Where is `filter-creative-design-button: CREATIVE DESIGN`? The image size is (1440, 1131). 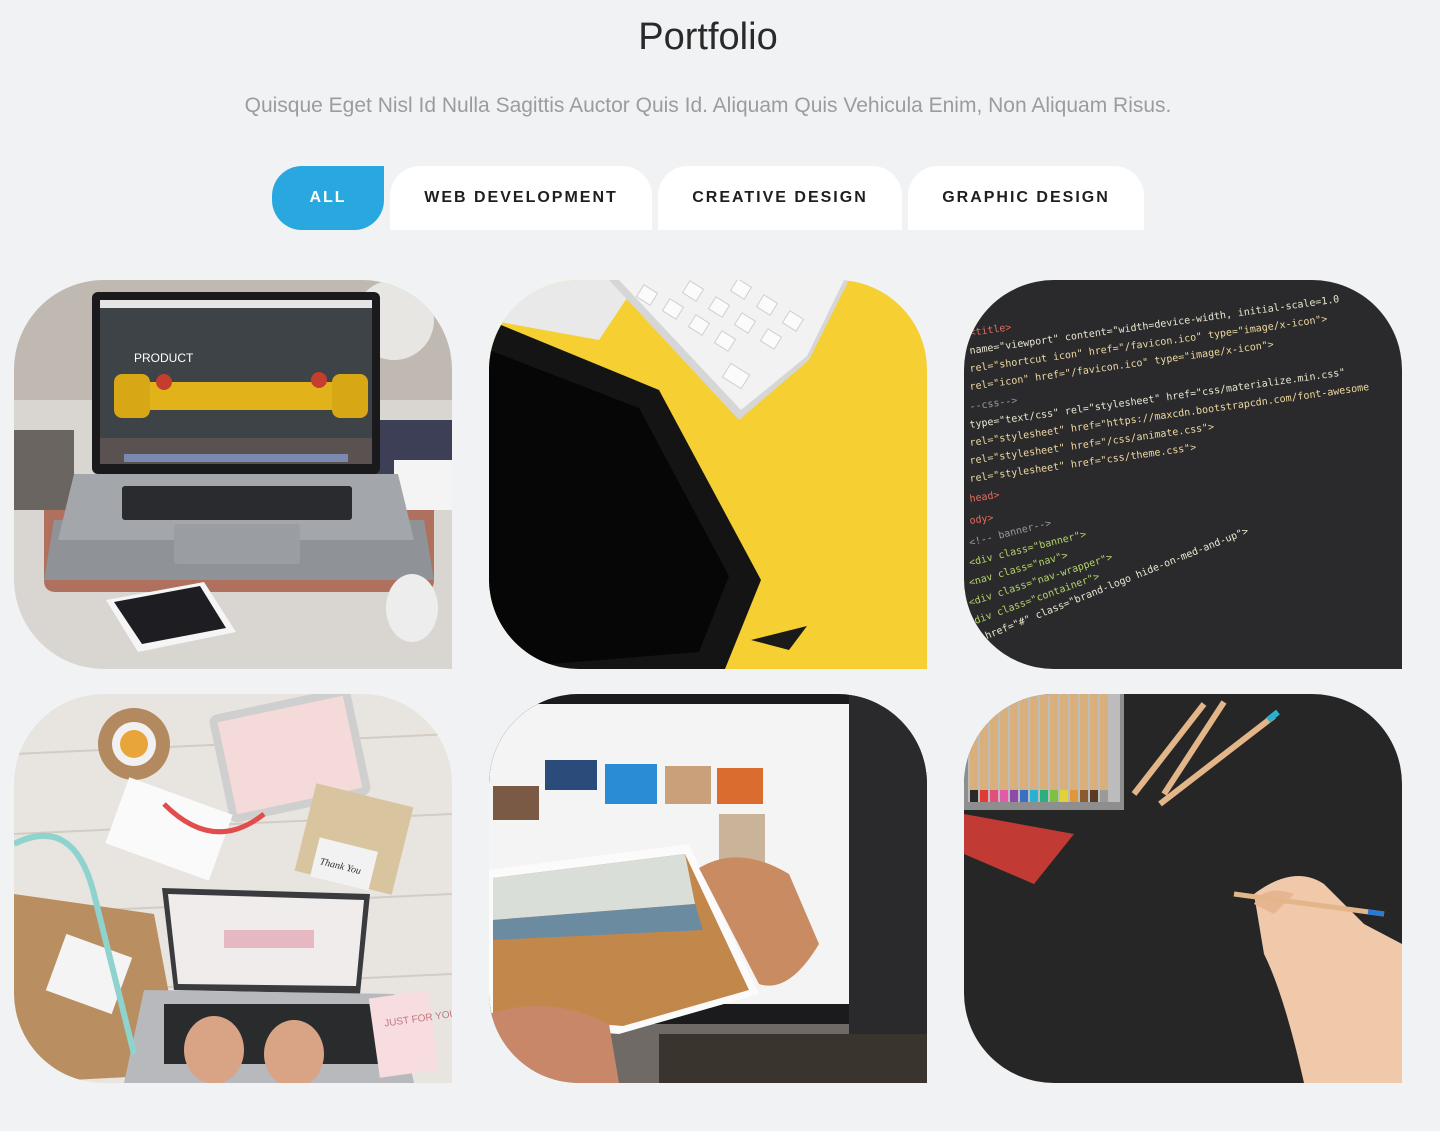 filter-creative-design-button: CREATIVE DESIGN is located at coordinates (780, 198).